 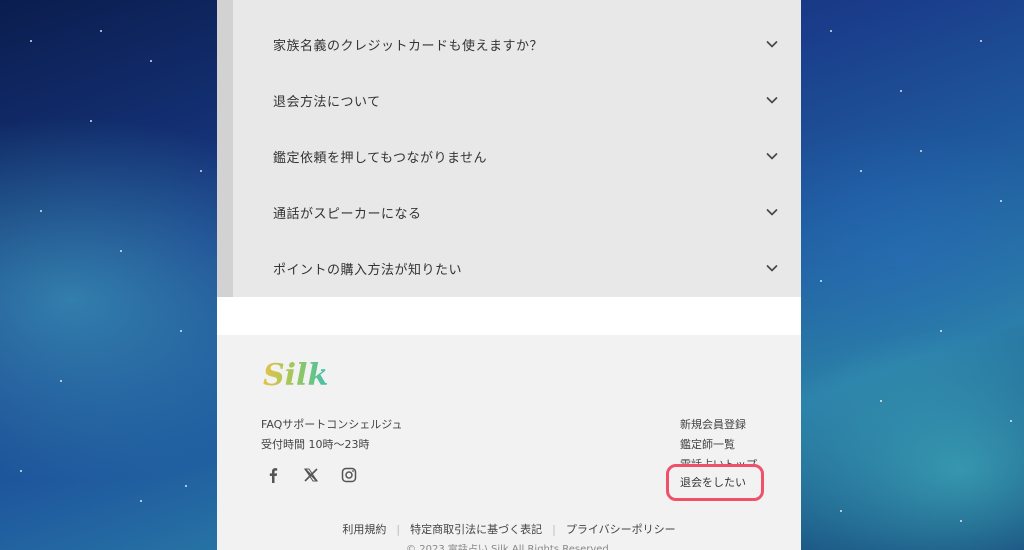 I want to click on social-links, so click(x=311, y=475).